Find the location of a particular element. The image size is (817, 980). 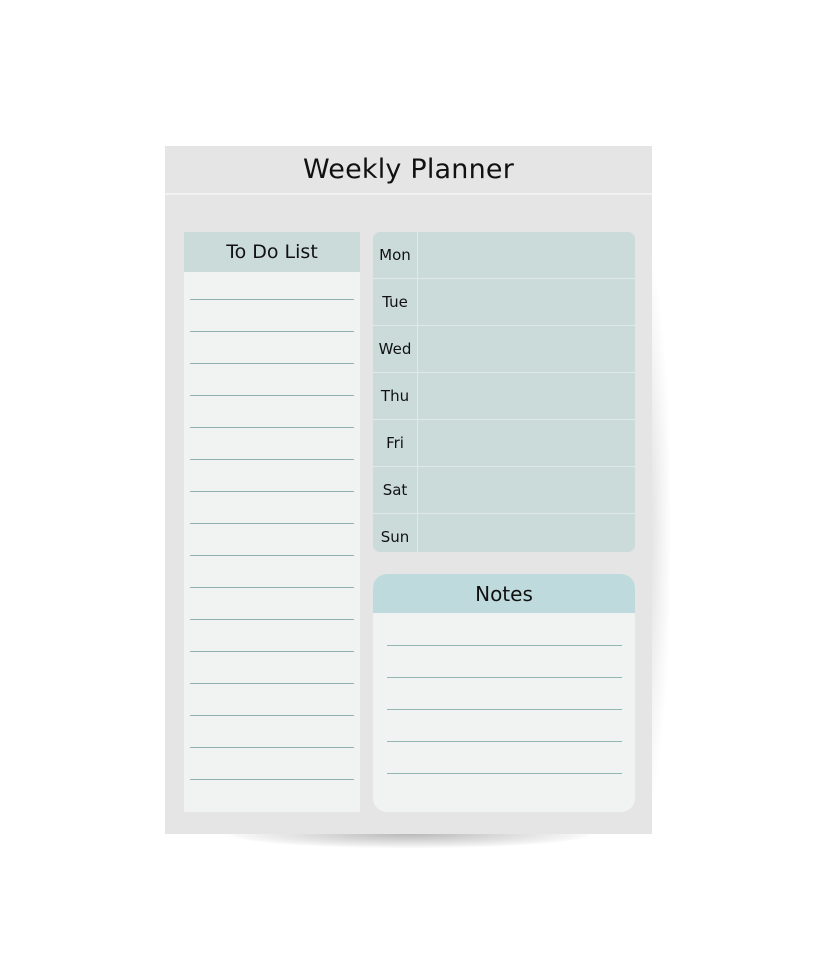

notes-panel: Notes is located at coordinates (504, 693).